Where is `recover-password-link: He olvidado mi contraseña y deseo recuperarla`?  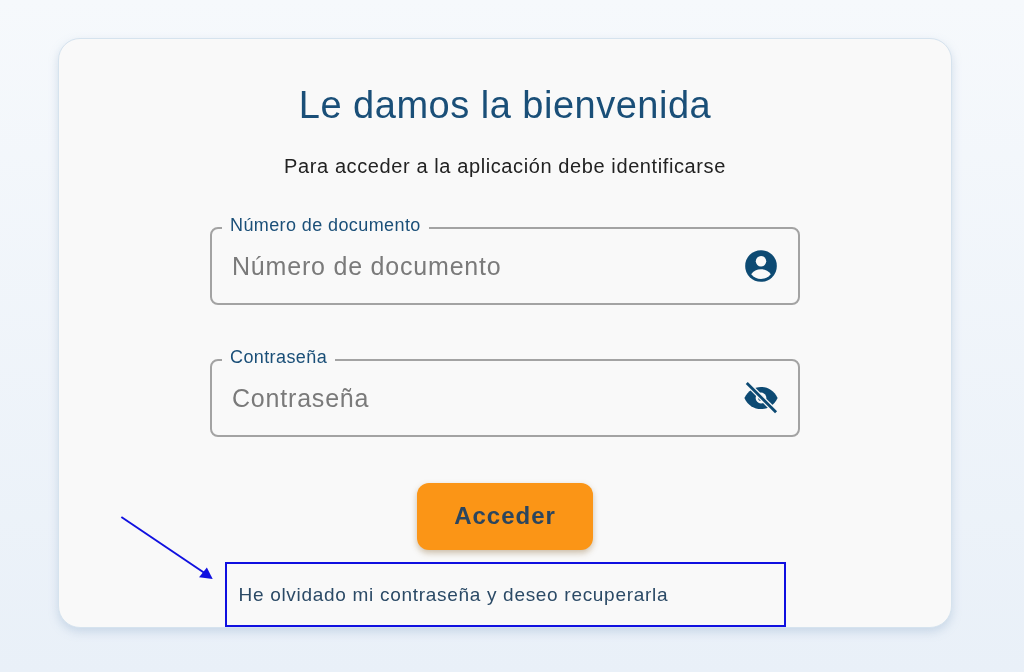
recover-password-link: He olvidado mi contraseña y deseo recuperarla is located at coordinates (505, 594).